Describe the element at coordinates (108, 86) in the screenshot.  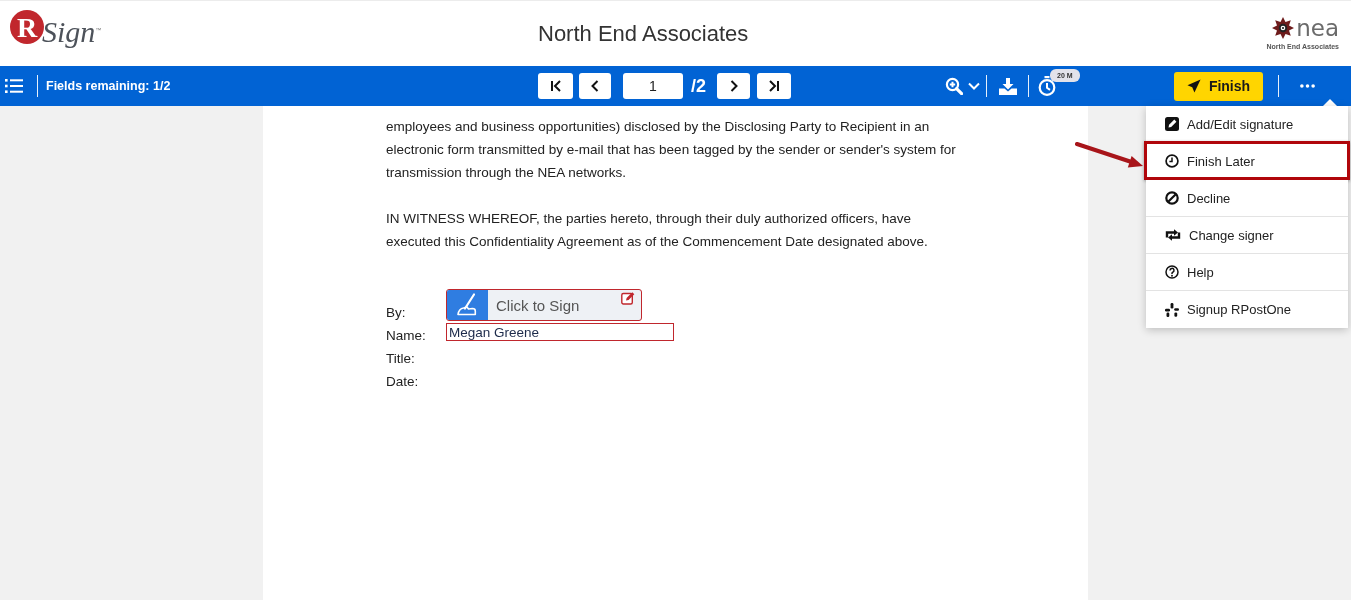
I see `fields-remaining: Fields remaining: 1/2` at that location.